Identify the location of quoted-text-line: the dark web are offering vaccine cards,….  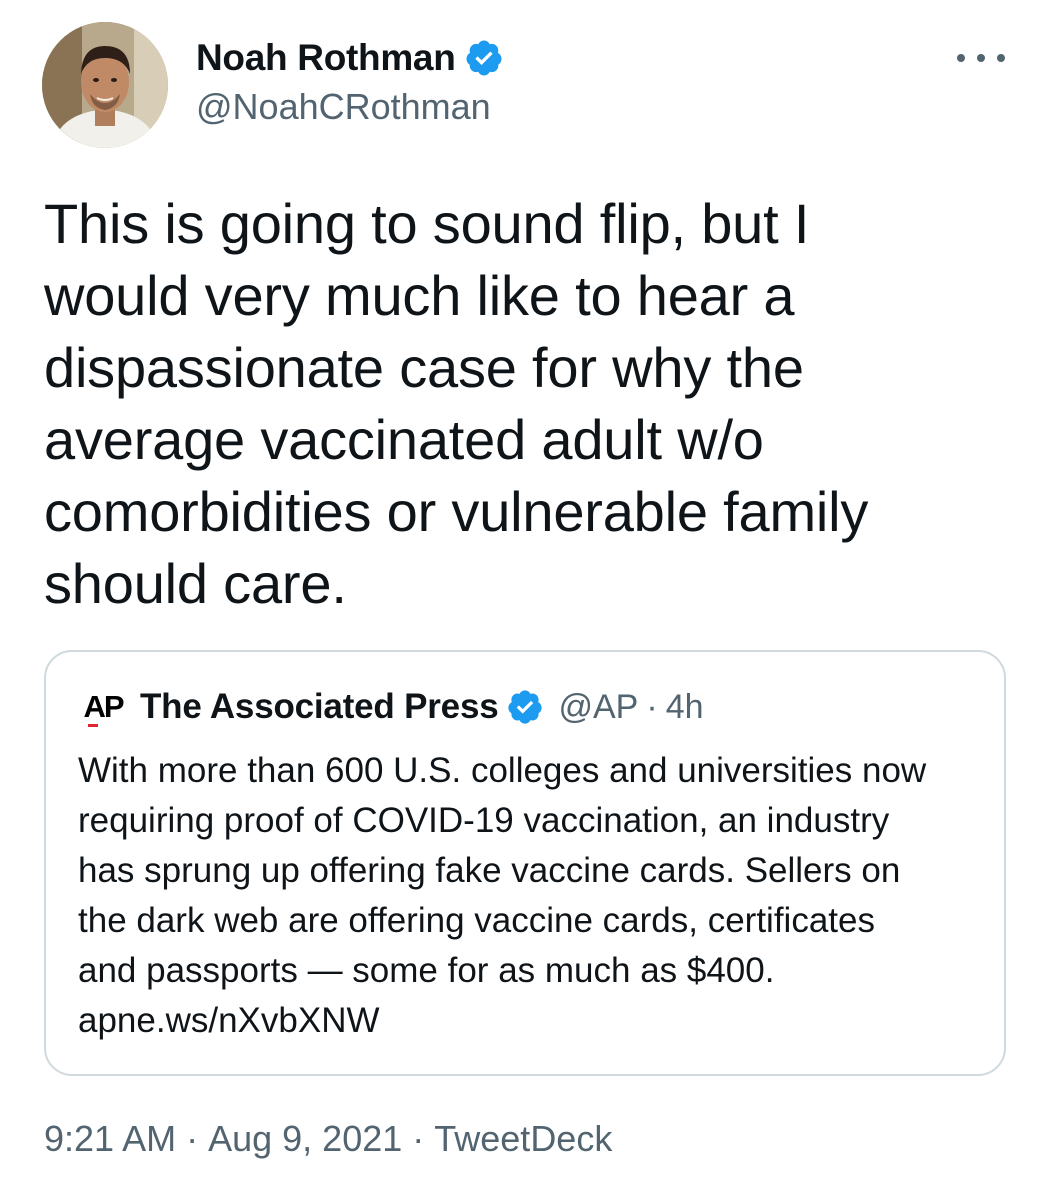
(476, 920).